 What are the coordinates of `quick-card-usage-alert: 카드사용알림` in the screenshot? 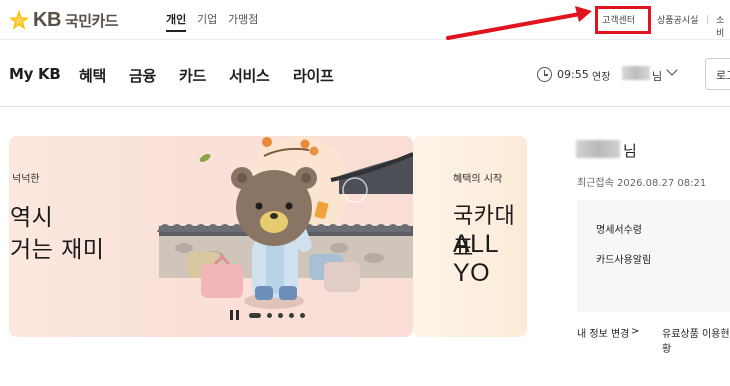 It's located at (623, 258).